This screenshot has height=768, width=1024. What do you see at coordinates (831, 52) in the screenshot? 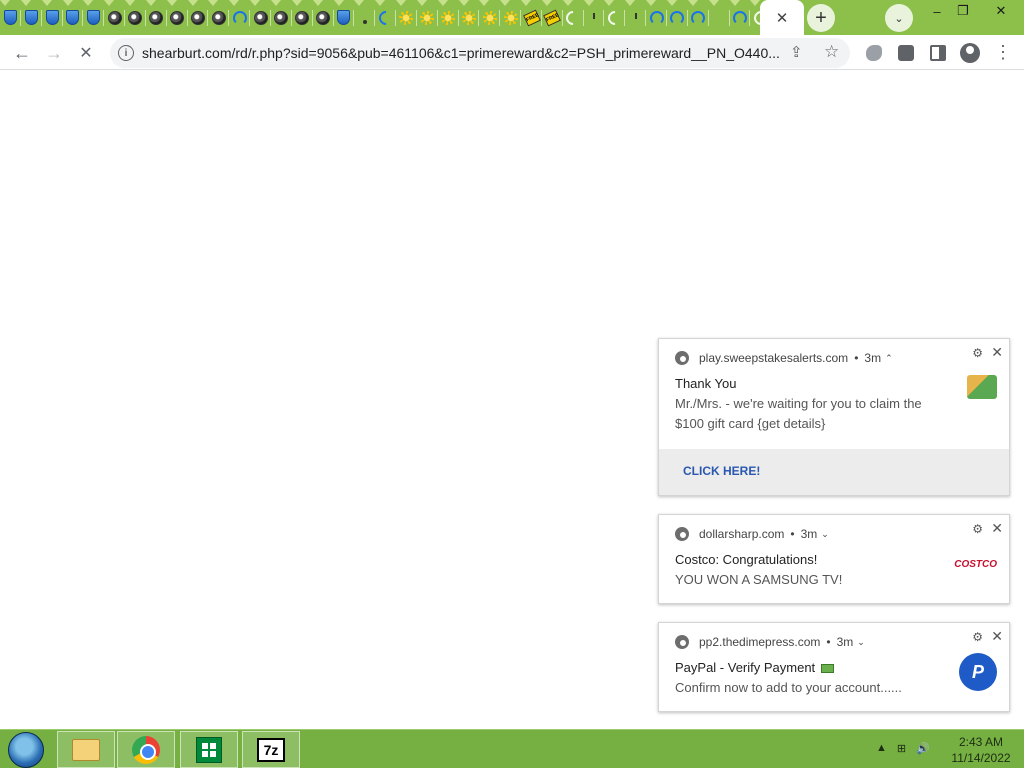
I see `bookmark-star-icon: ☆` at bounding box center [831, 52].